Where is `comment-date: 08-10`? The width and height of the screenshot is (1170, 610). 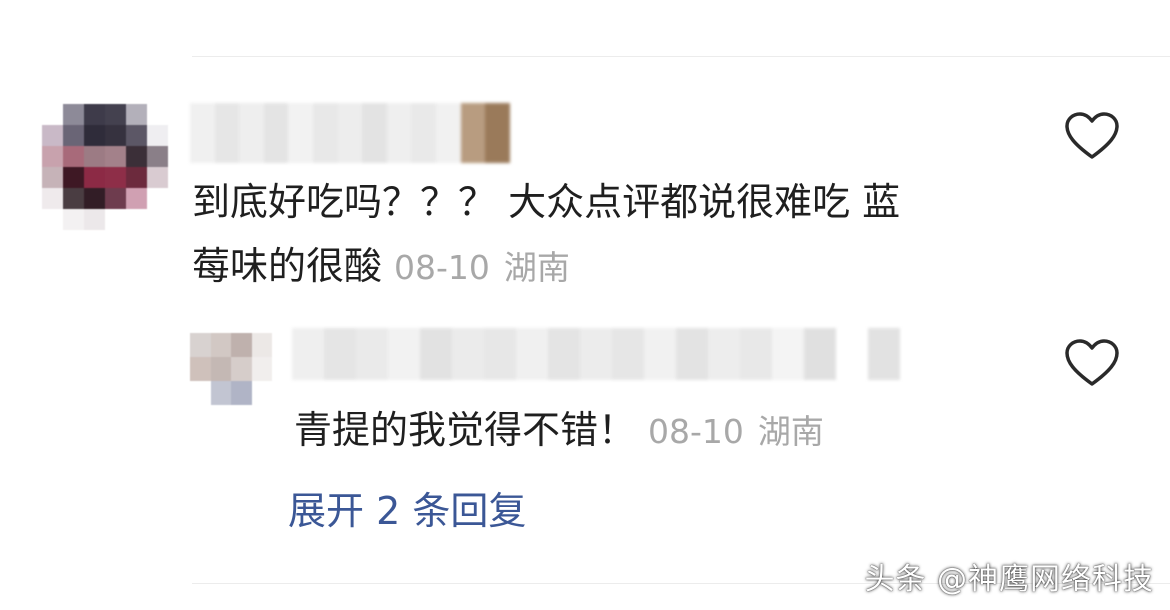 comment-date: 08-10 is located at coordinates (442, 267).